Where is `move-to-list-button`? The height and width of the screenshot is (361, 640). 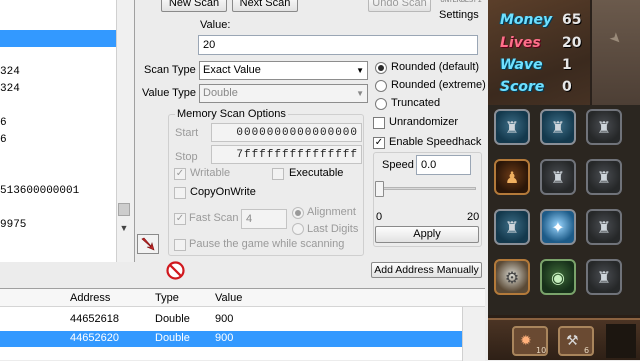
move-to-list-button is located at coordinates (148, 244).